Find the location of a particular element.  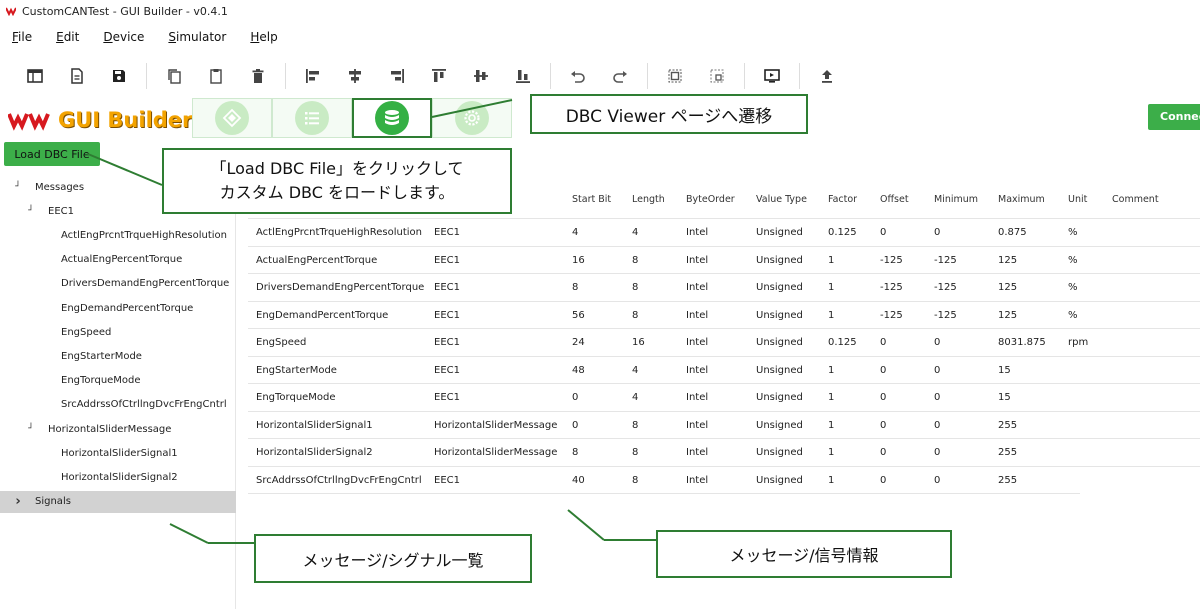

menu-device: Device is located at coordinates (123, 37).